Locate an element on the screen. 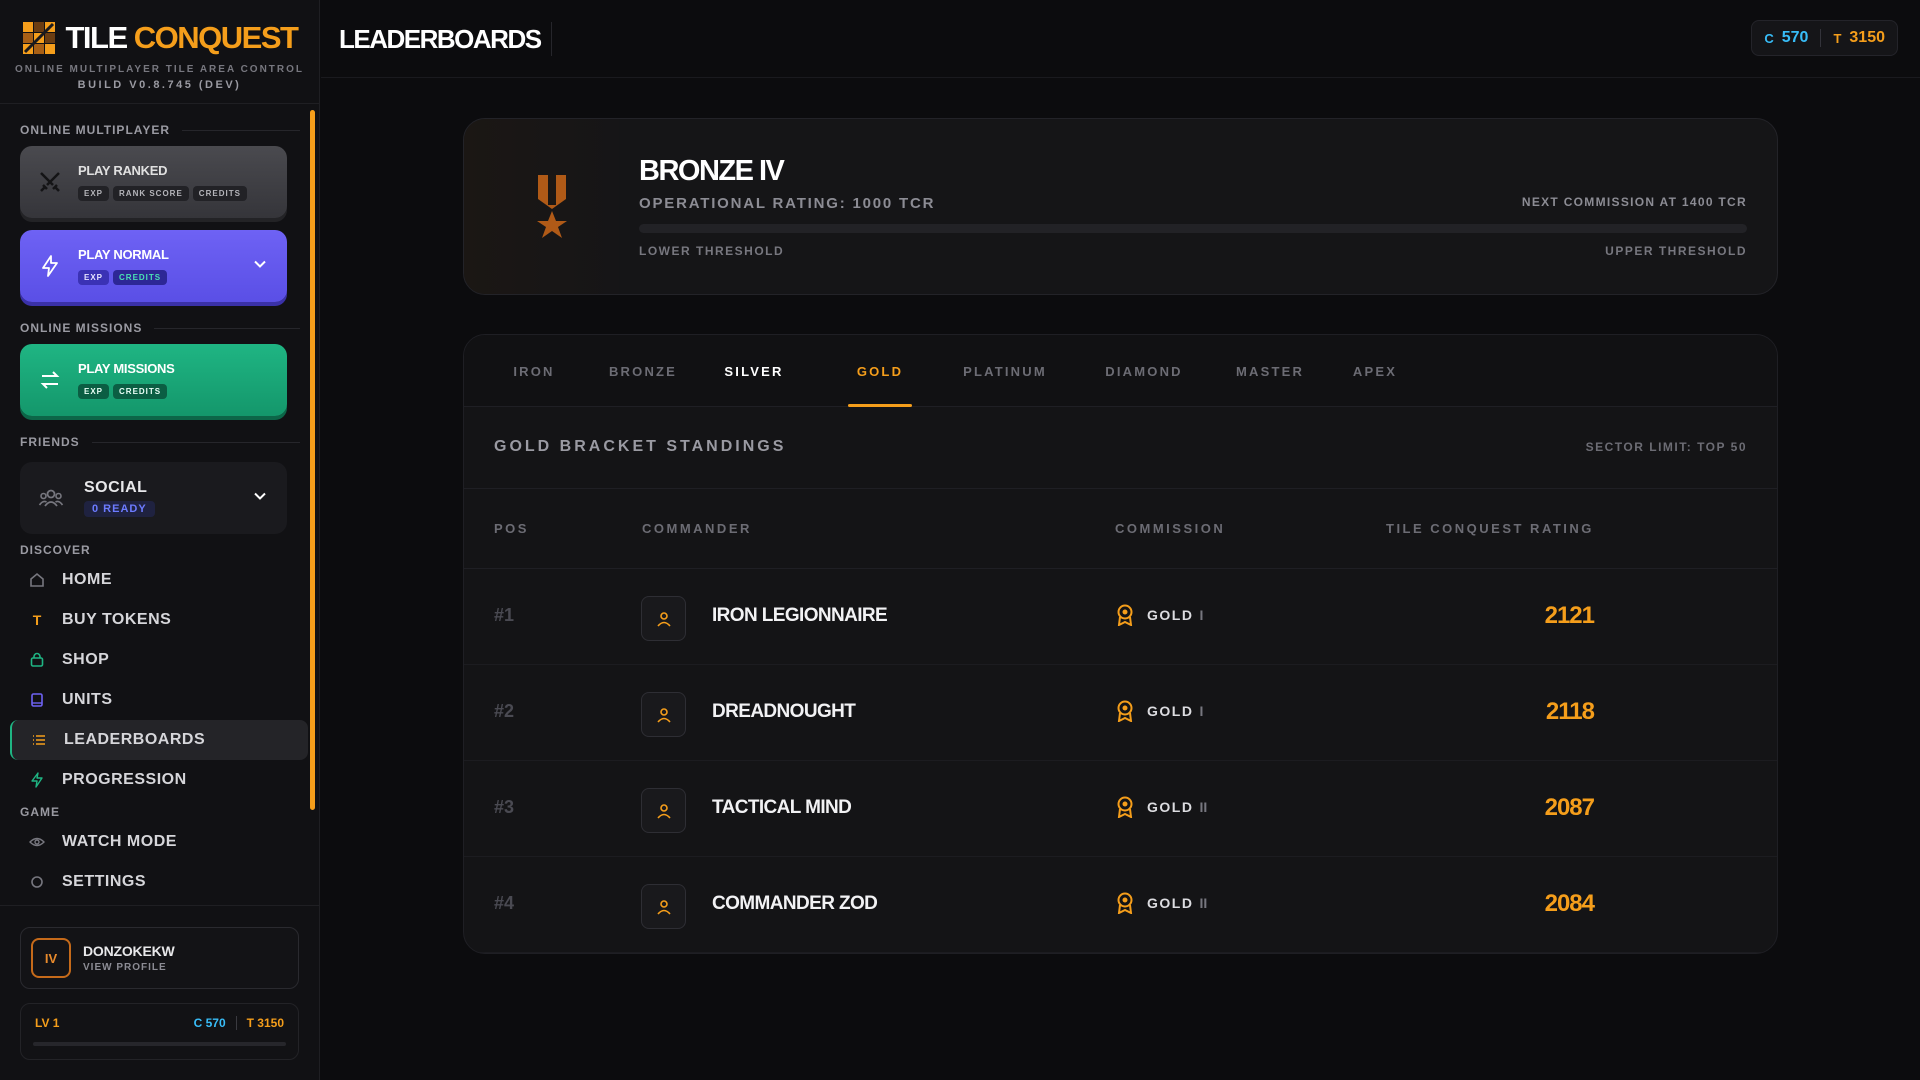 This screenshot has width=1920, height=1080. lightning-icon is located at coordinates (50, 266).